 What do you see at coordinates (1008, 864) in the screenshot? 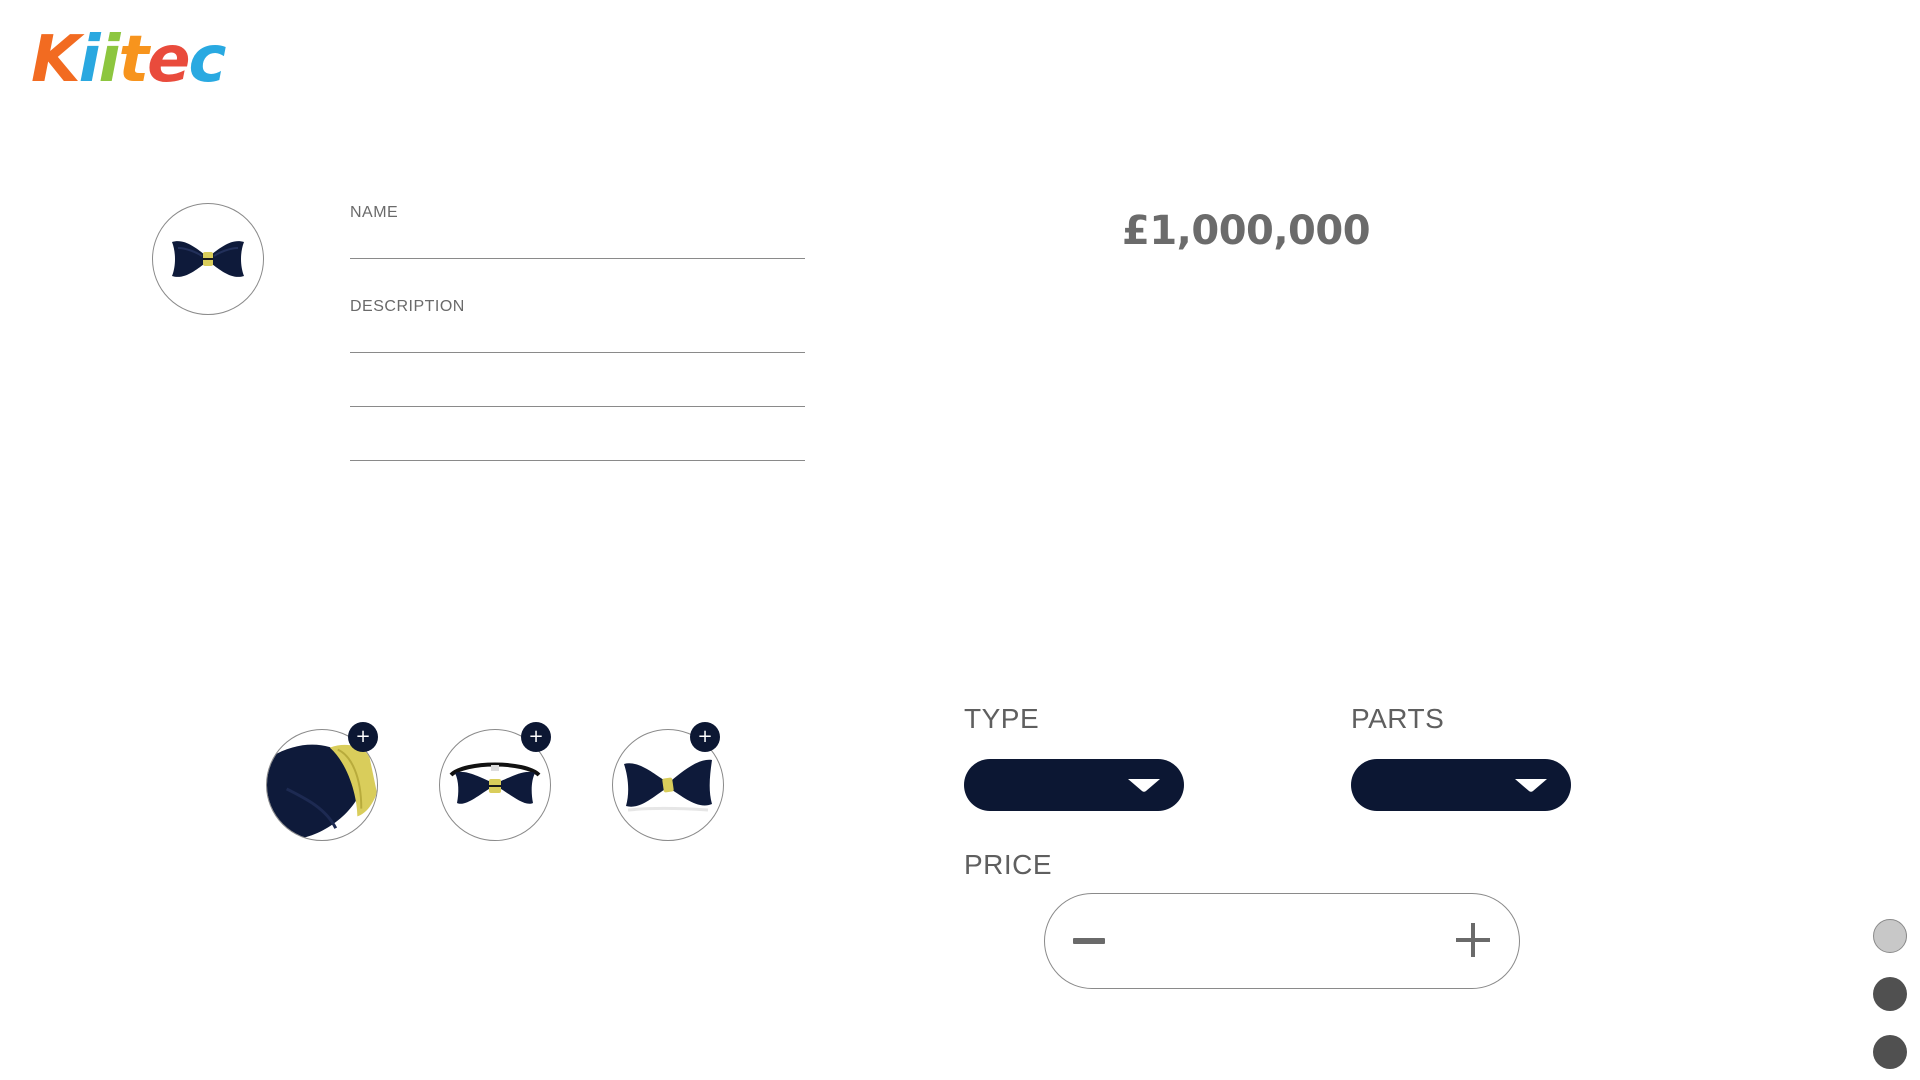
I see `price-label: PRICE` at bounding box center [1008, 864].